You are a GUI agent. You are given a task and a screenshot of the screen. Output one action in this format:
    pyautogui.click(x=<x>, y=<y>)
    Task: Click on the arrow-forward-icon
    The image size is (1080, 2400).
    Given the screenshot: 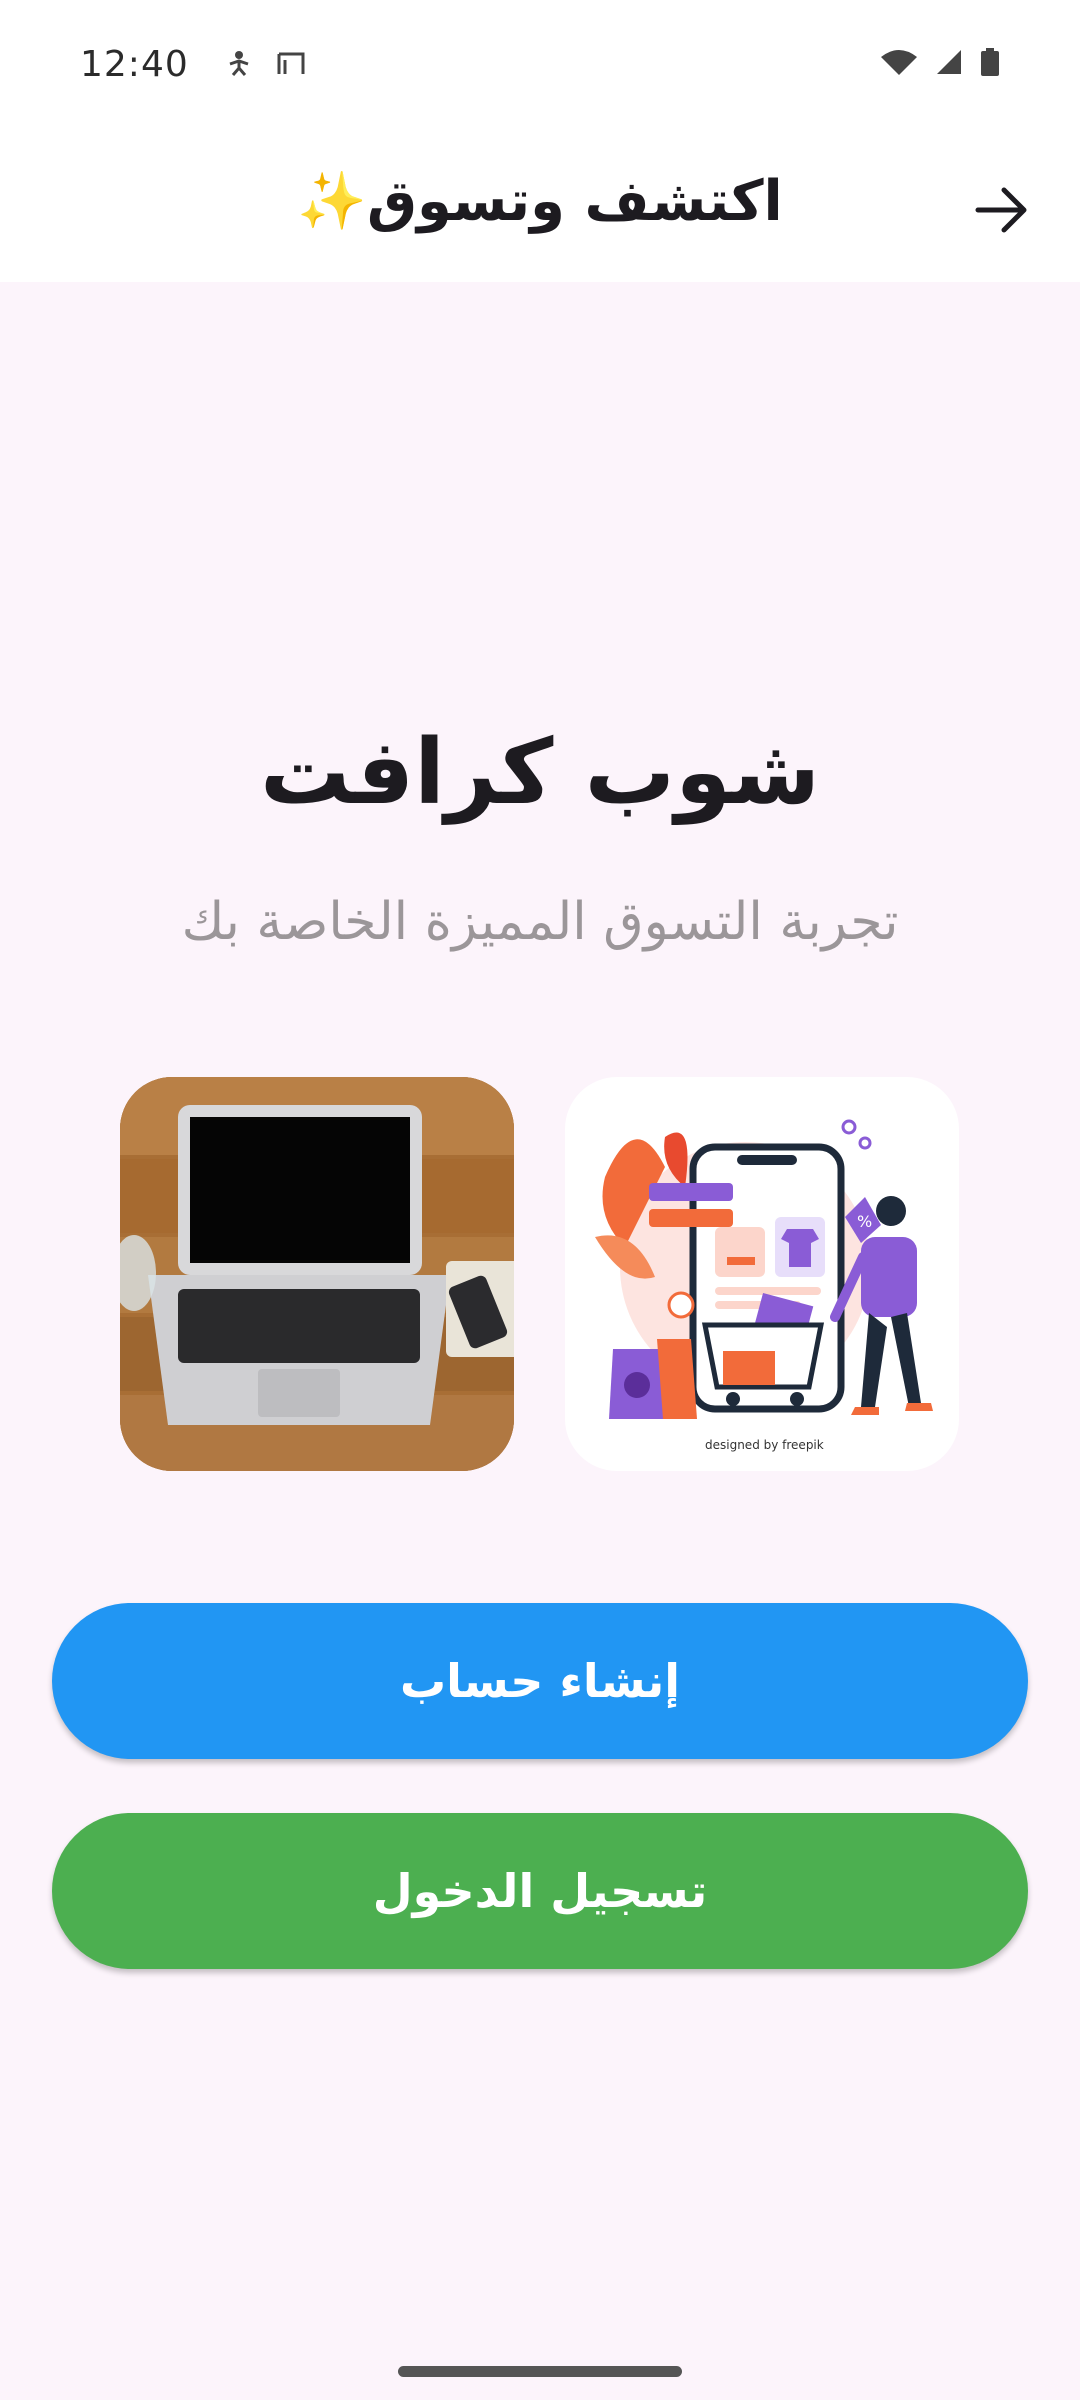 What is the action you would take?
    pyautogui.click(x=1001, y=210)
    